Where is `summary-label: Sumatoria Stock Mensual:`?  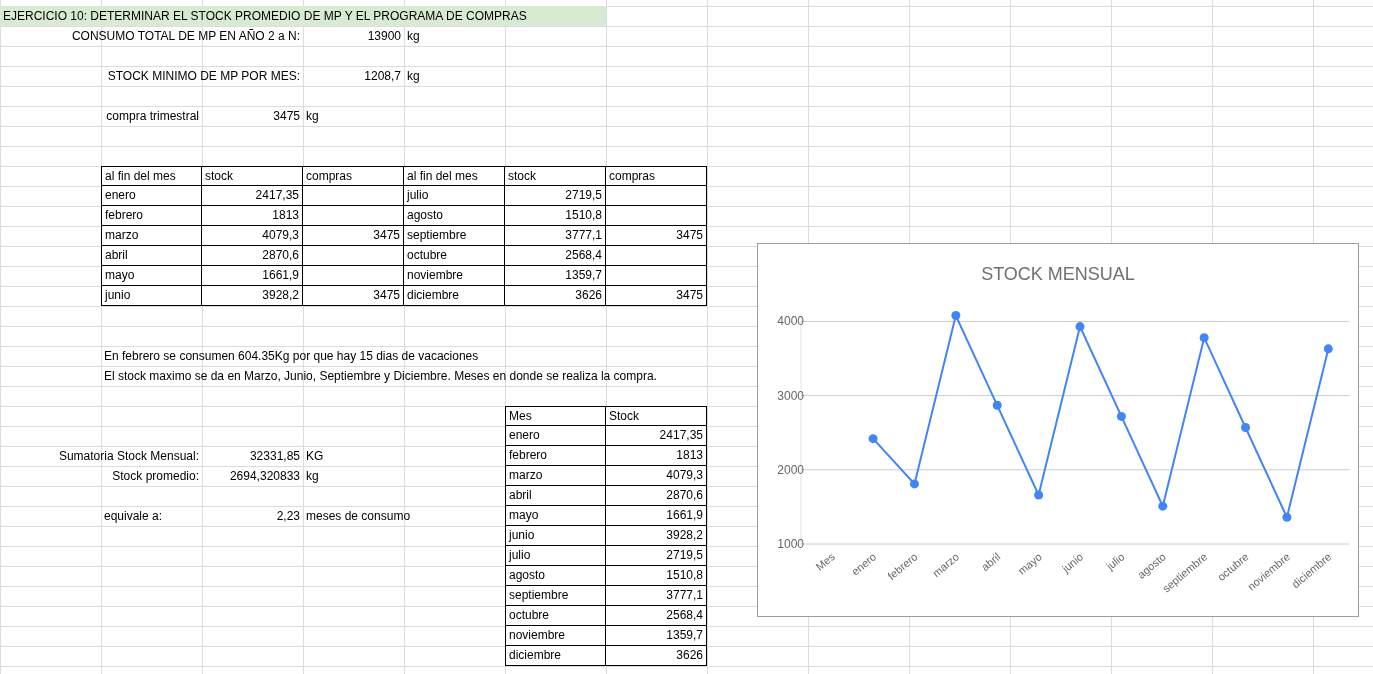
summary-label: Sumatoria Stock Mensual: is located at coordinates (128, 456).